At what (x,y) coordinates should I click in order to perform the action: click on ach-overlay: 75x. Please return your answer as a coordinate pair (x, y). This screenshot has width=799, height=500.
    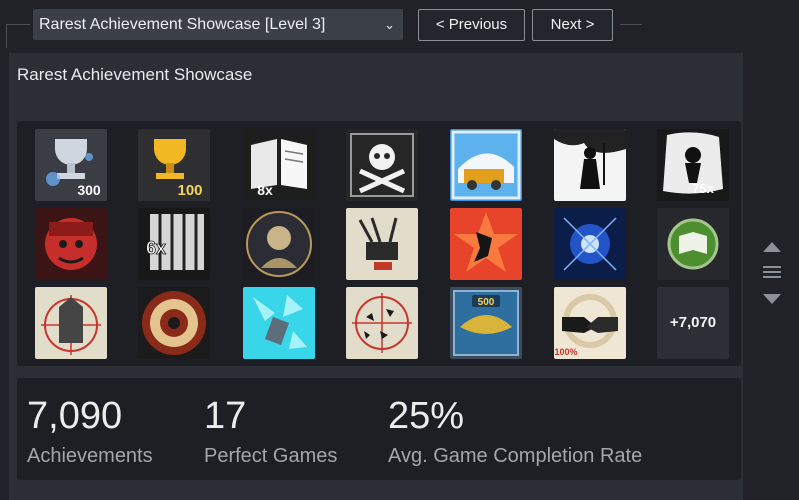
    Looking at the image, I should click on (703, 188).